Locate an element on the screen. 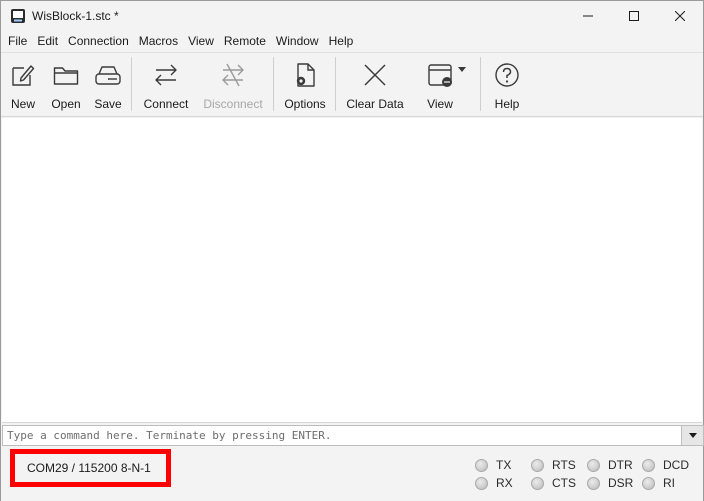 The image size is (704, 501). open-label: Open is located at coordinates (66, 104).